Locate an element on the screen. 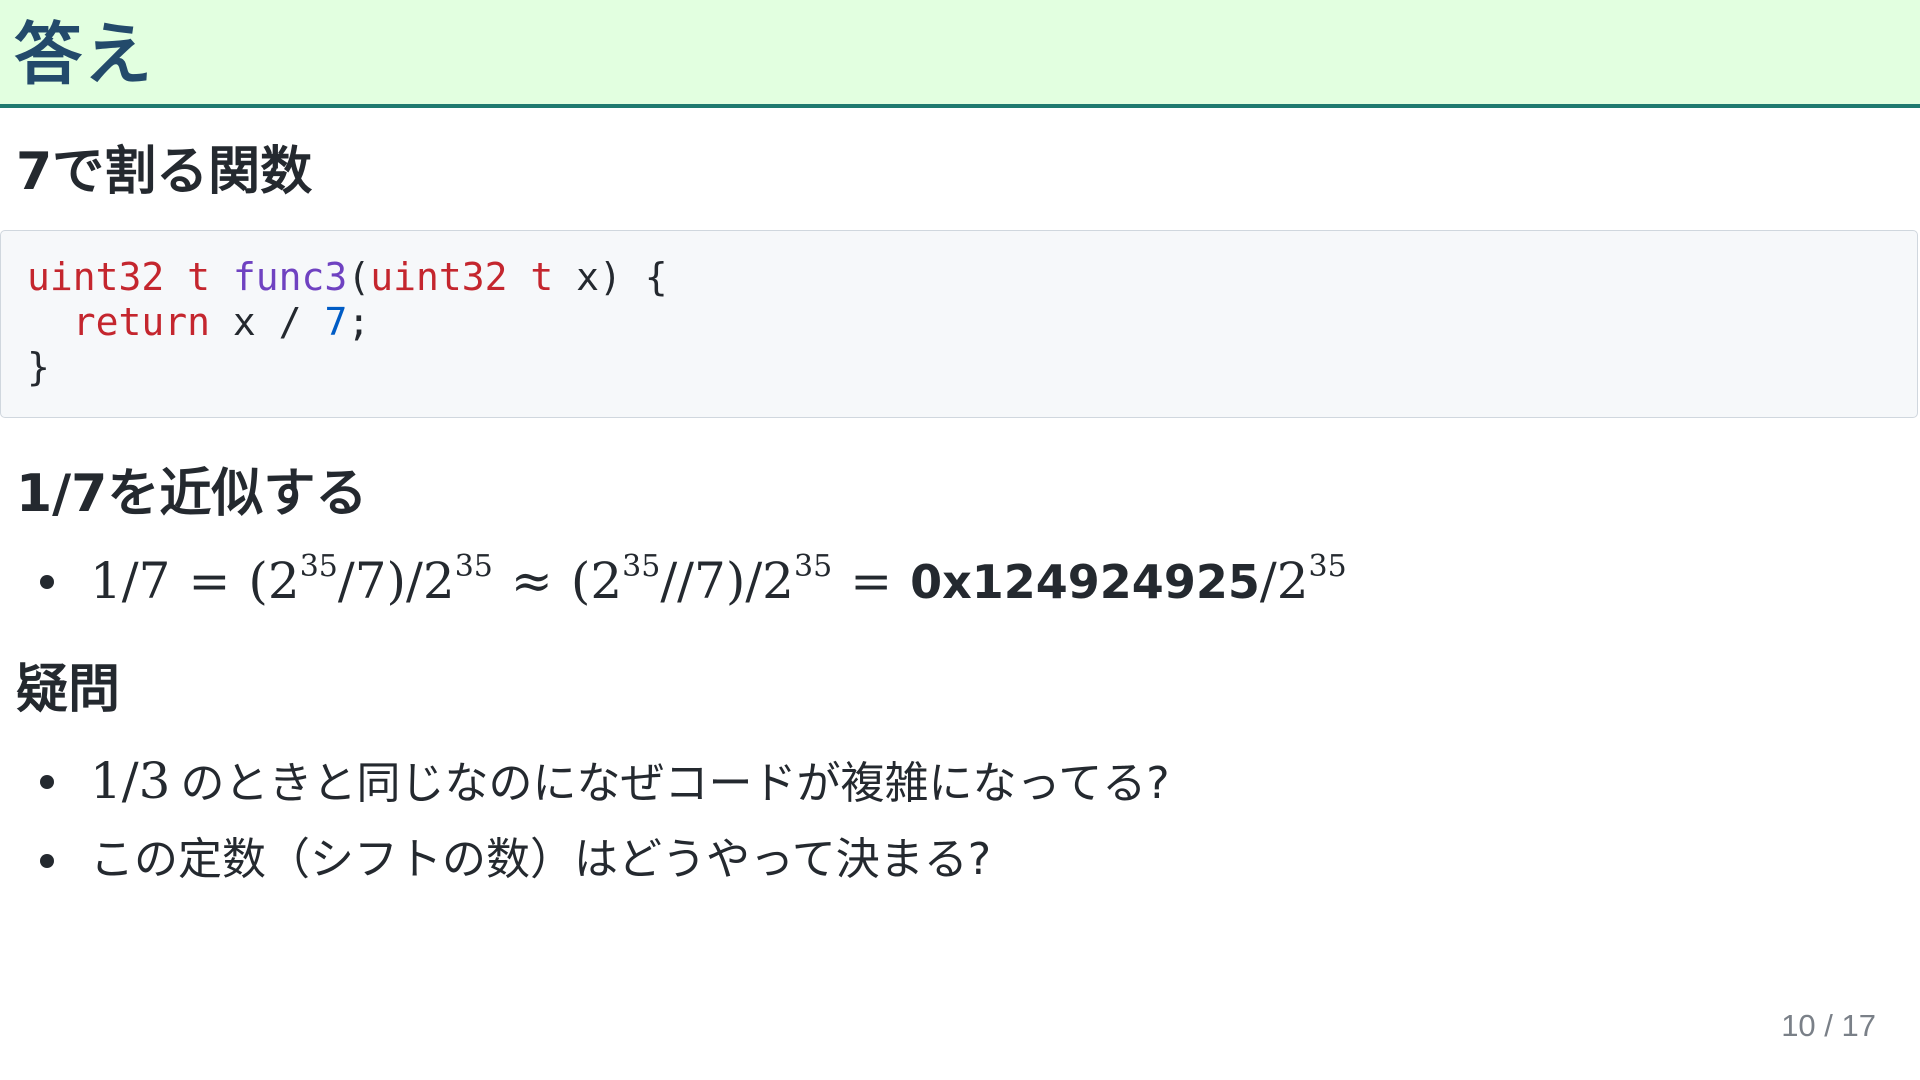 The image size is (1920, 1080). code-token-type: uint32 t is located at coordinates (119, 277).